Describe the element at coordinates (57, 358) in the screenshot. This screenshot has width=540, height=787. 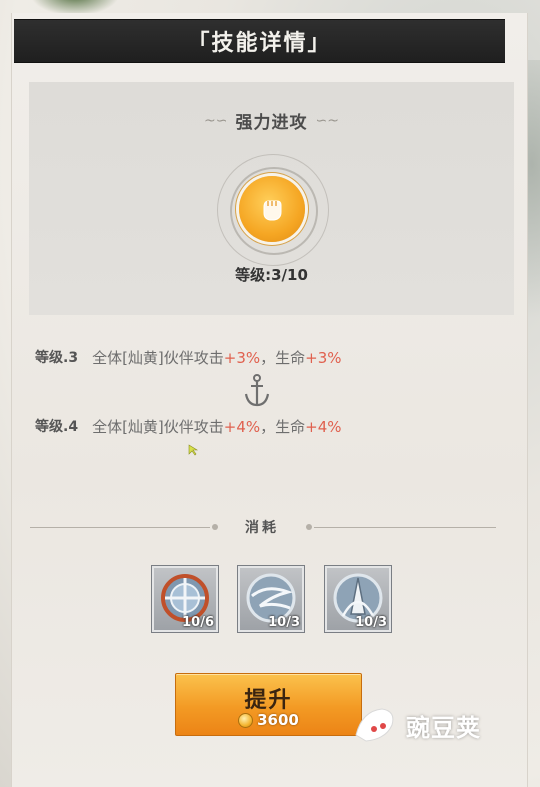
I see `level-label: 等级.3` at that location.